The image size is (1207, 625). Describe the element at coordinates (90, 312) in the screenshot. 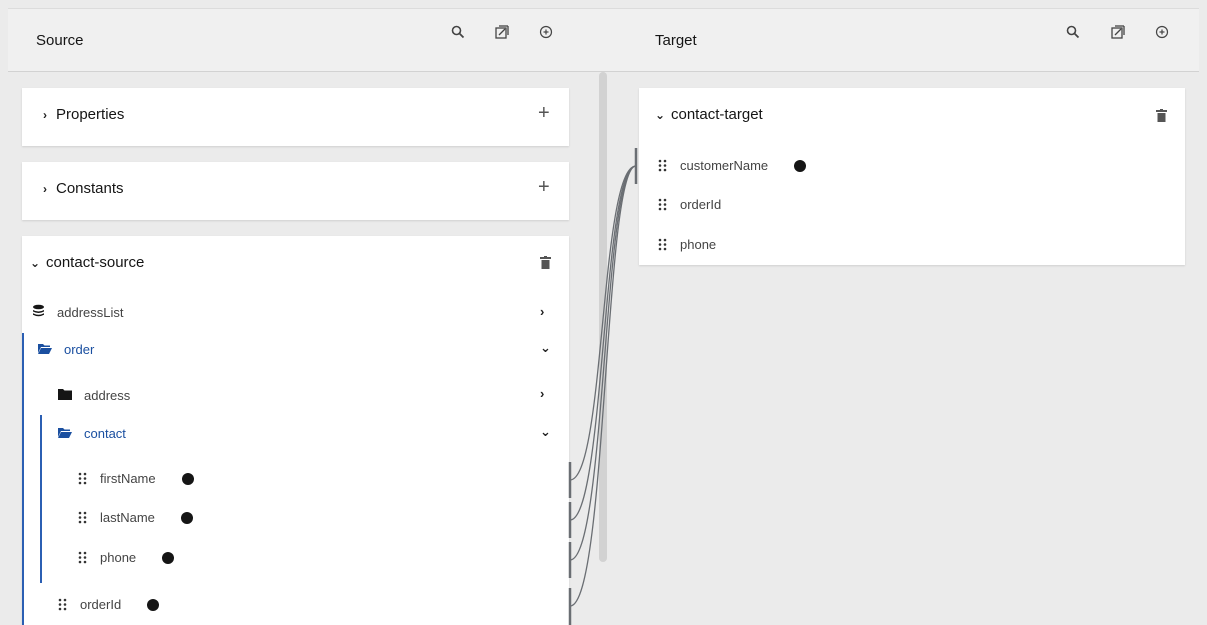

I see `addresslist-label: addressList` at that location.